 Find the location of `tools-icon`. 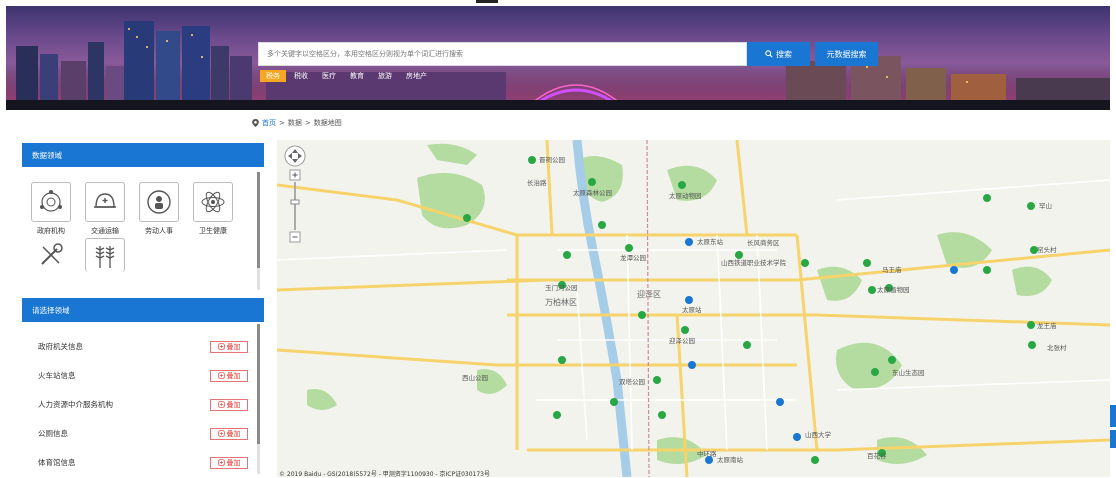

tools-icon is located at coordinates (51, 255).